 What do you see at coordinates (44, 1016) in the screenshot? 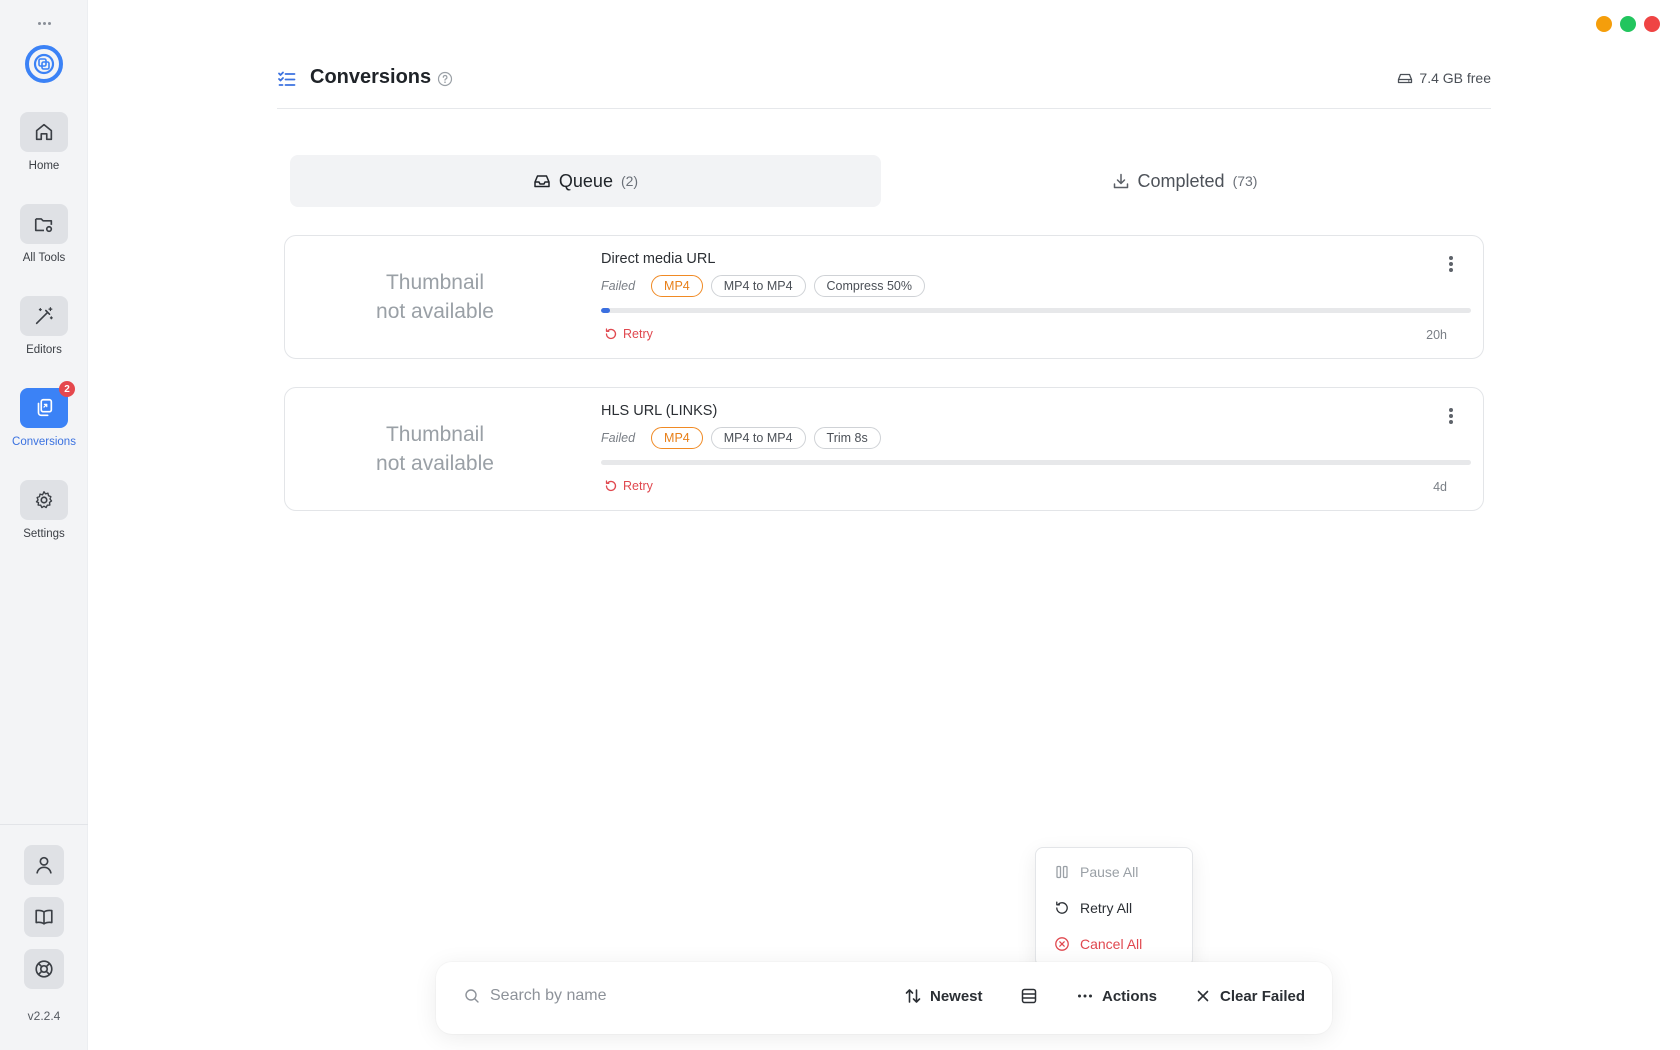
I see `app-version: v2.2.4` at bounding box center [44, 1016].